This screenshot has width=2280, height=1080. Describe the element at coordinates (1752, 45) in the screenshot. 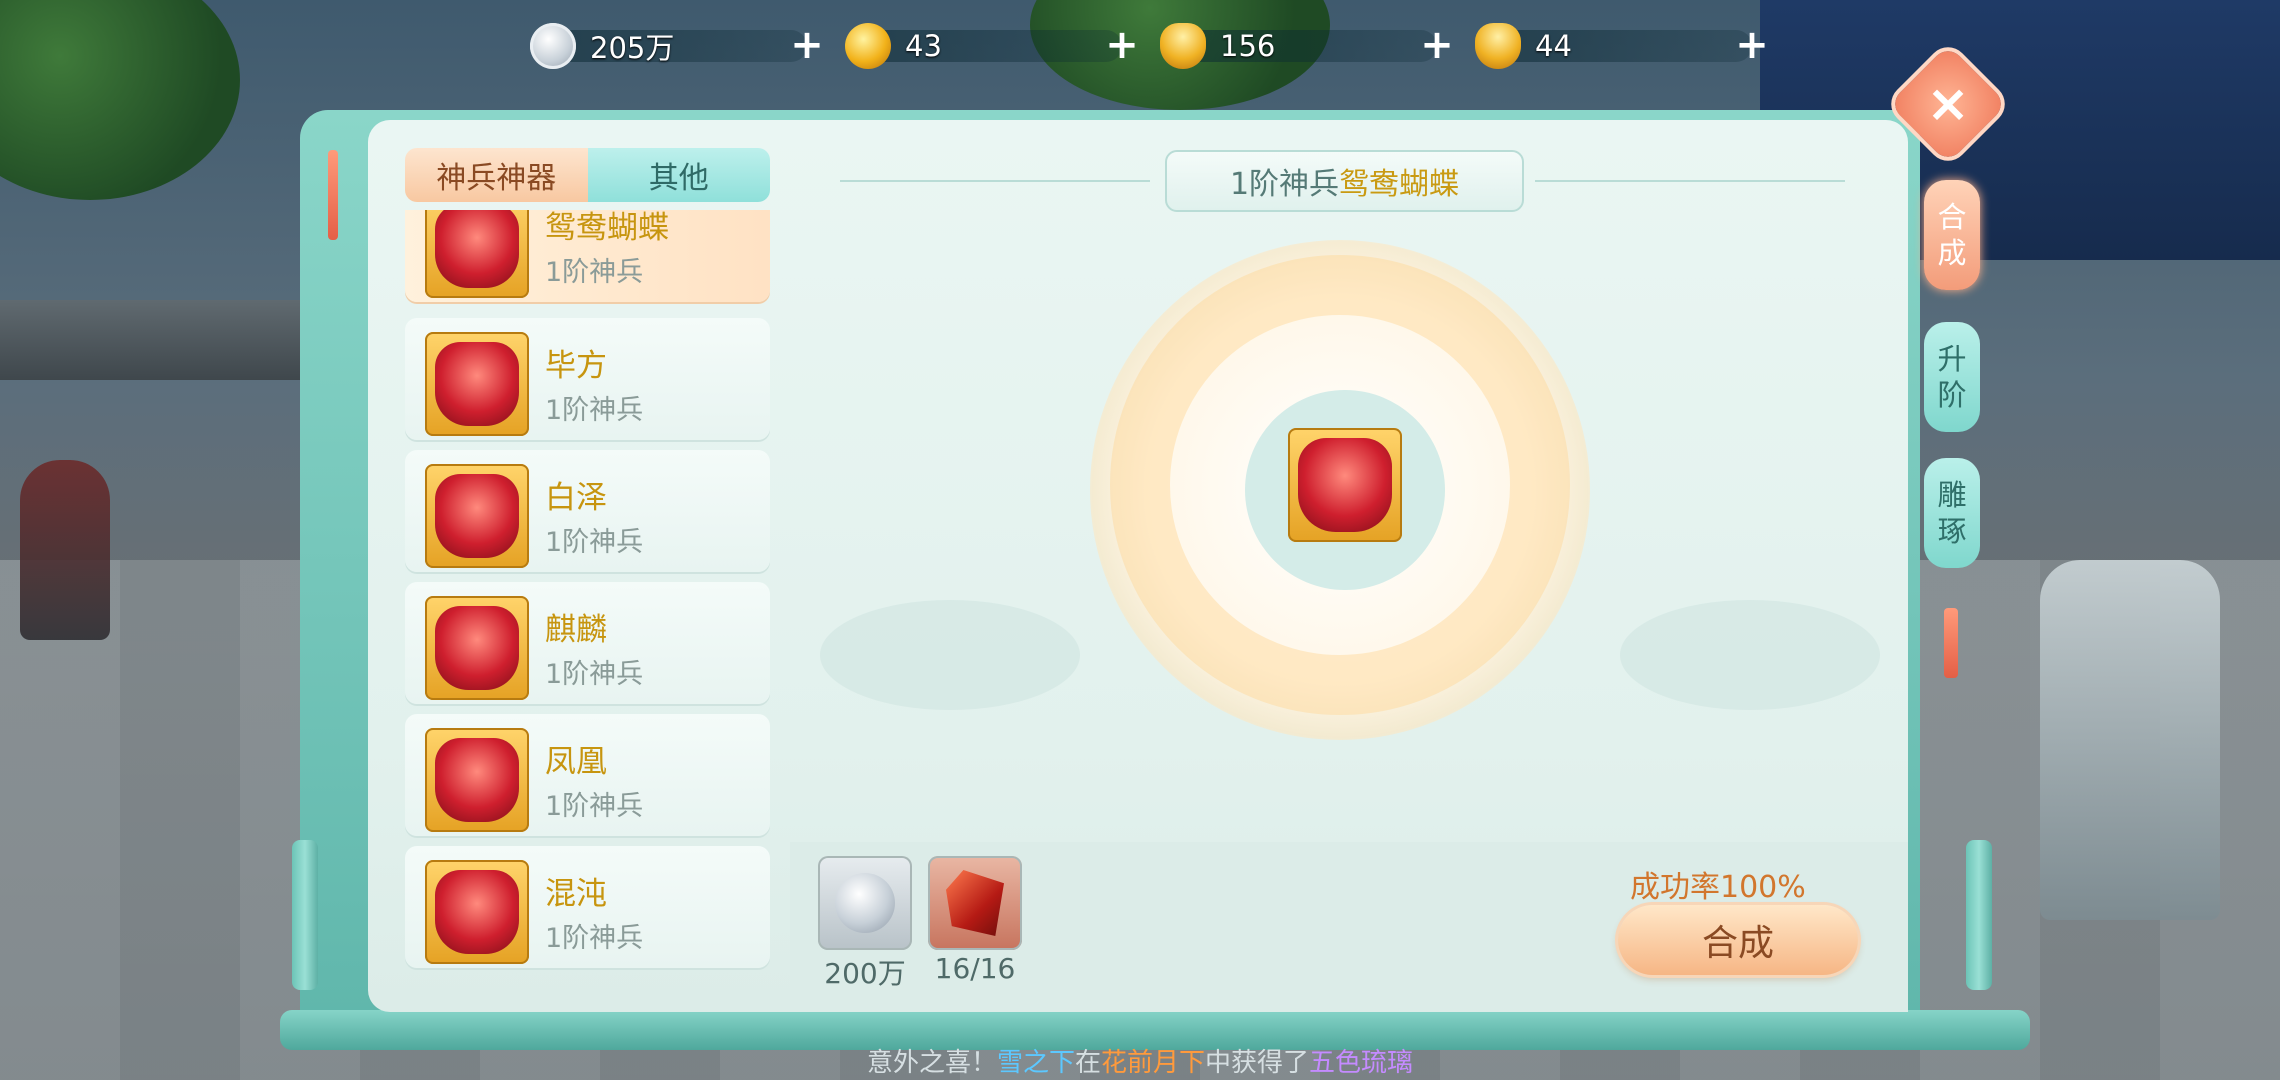

I see `add-ingot-button: +` at that location.